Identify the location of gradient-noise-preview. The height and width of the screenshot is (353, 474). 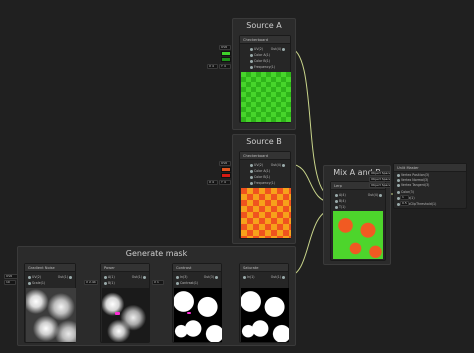
(51, 315).